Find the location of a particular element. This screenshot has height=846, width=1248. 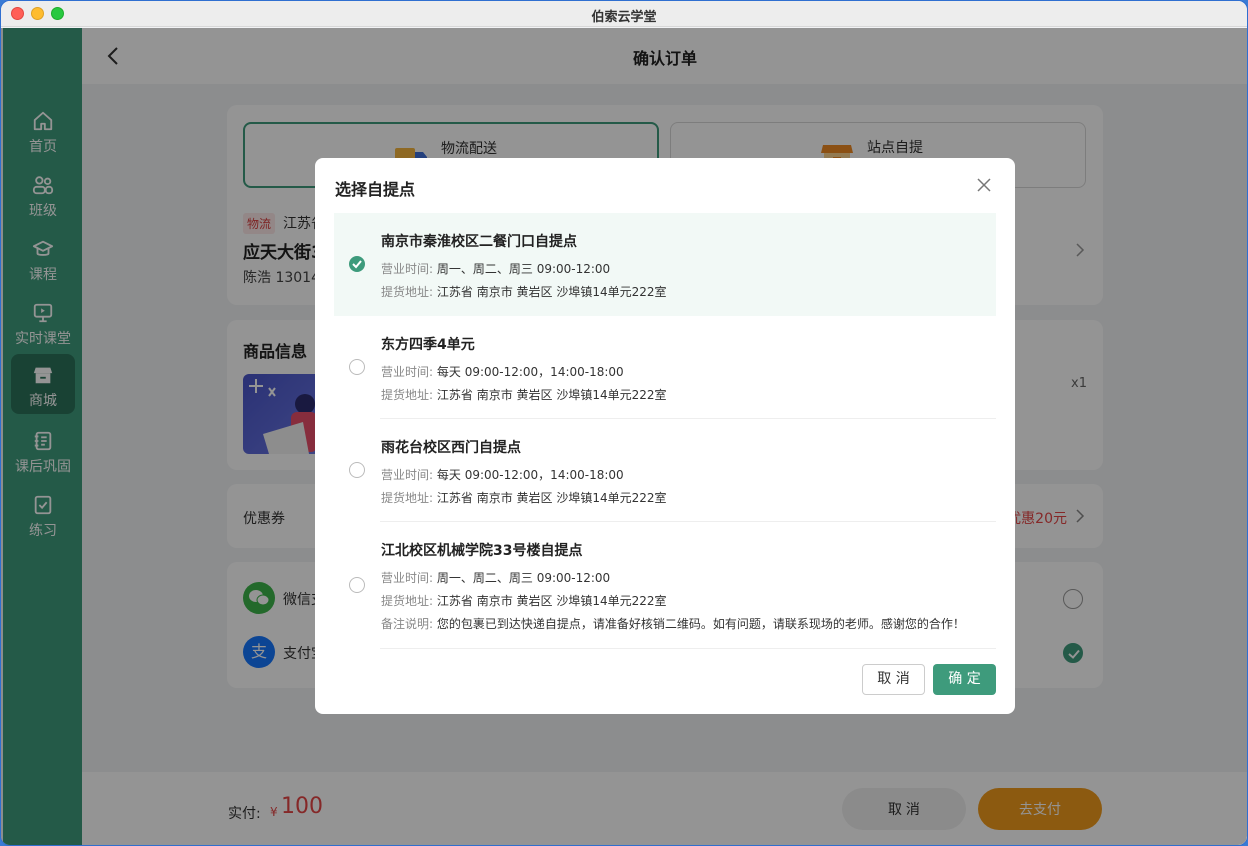

close-icon is located at coordinates (984, 185).